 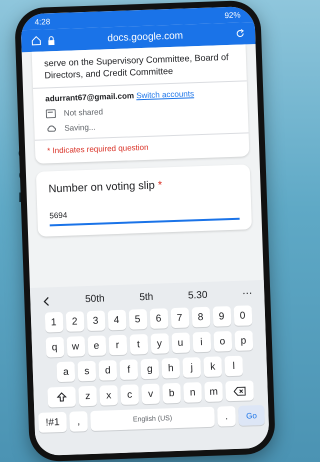 I want to click on question-title-text: Number on voting slip, so click(x=102, y=187).